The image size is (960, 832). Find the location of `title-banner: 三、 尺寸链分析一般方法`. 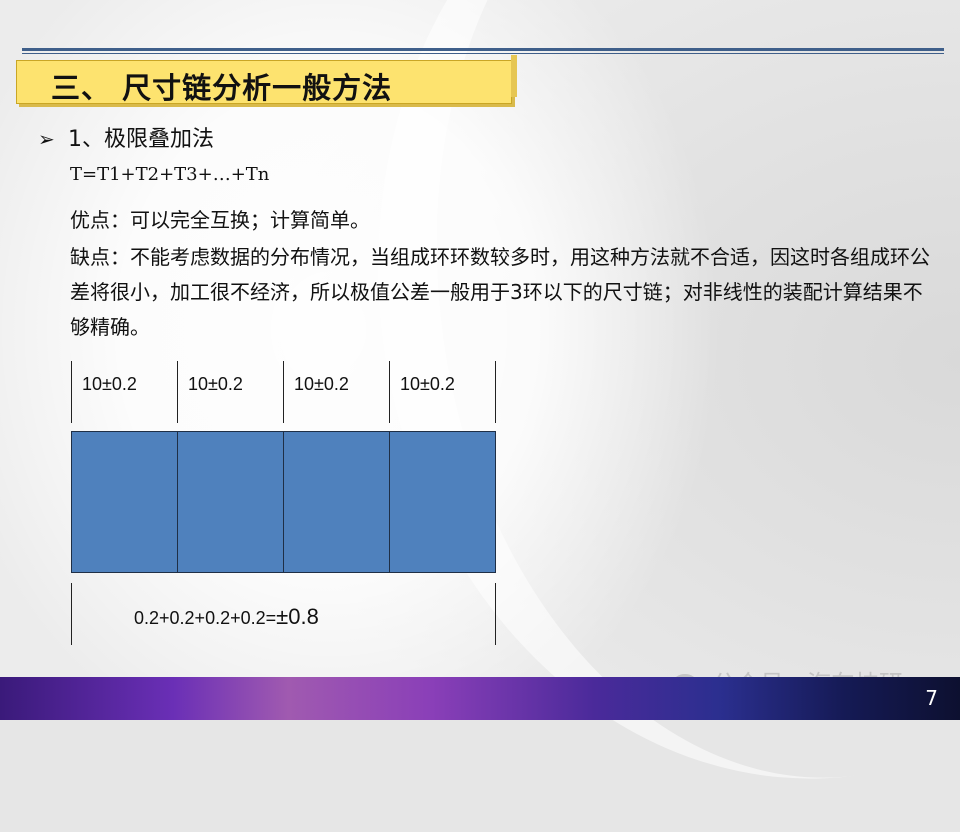

title-banner: 三、 尺寸链分析一般方法 is located at coordinates (266, 80).